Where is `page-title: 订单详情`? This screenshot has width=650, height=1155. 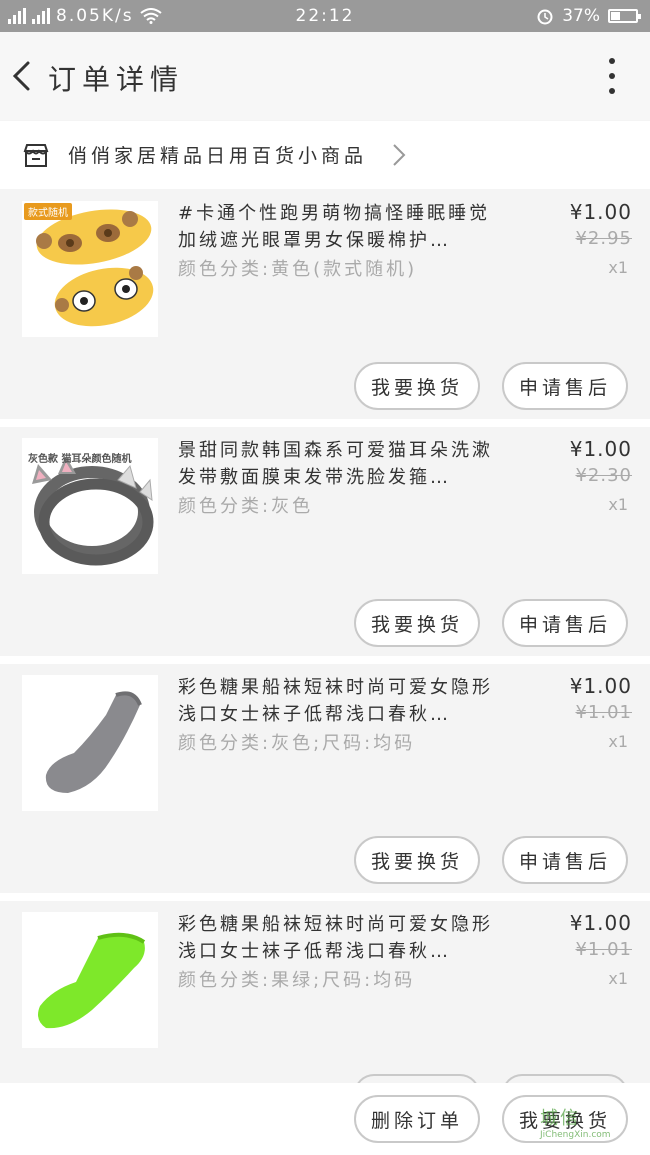 page-title: 订单详情 is located at coordinates (116, 79).